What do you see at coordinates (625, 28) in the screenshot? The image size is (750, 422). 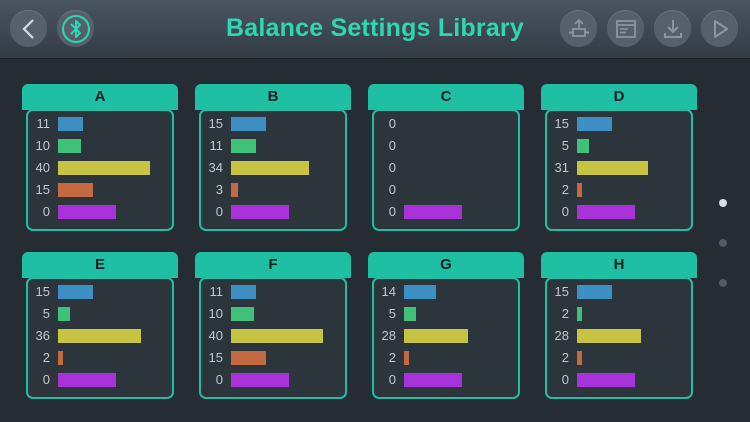 I see `document-button` at bounding box center [625, 28].